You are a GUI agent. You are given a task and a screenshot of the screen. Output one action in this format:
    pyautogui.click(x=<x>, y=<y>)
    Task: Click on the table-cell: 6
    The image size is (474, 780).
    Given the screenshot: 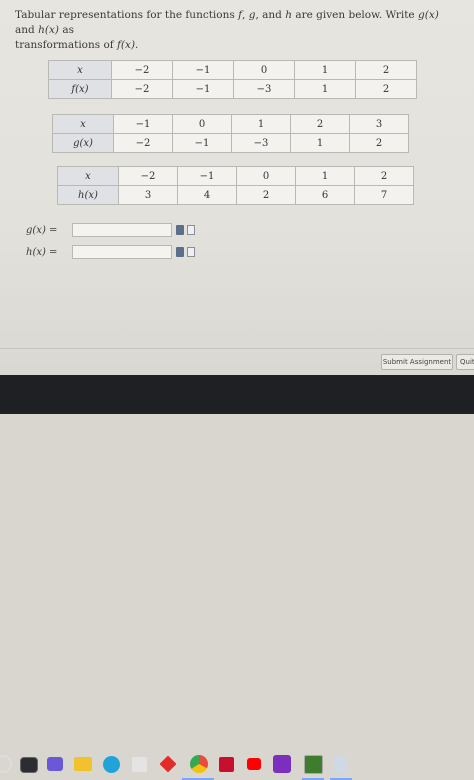 What is the action you would take?
    pyautogui.click(x=325, y=195)
    